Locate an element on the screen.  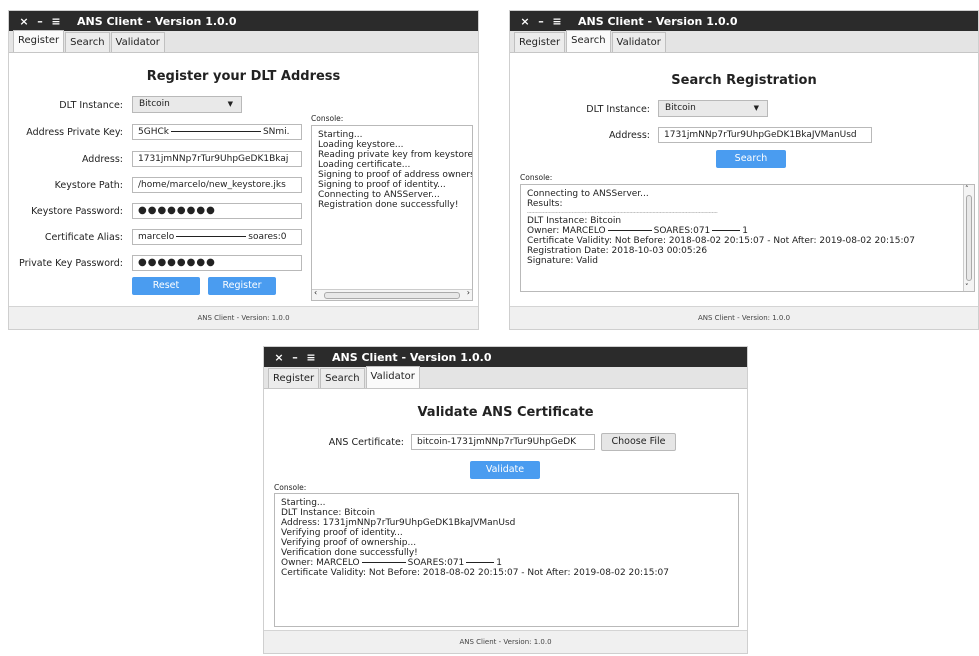
chevron-down-icon: ˅ is located at coordinates (967, 286).